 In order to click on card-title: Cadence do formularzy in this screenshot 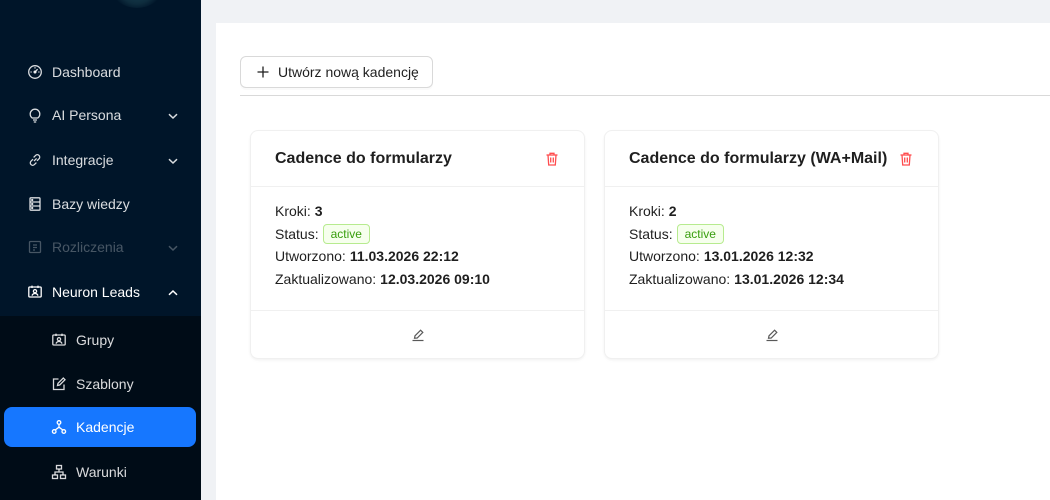, I will do `click(363, 158)`.